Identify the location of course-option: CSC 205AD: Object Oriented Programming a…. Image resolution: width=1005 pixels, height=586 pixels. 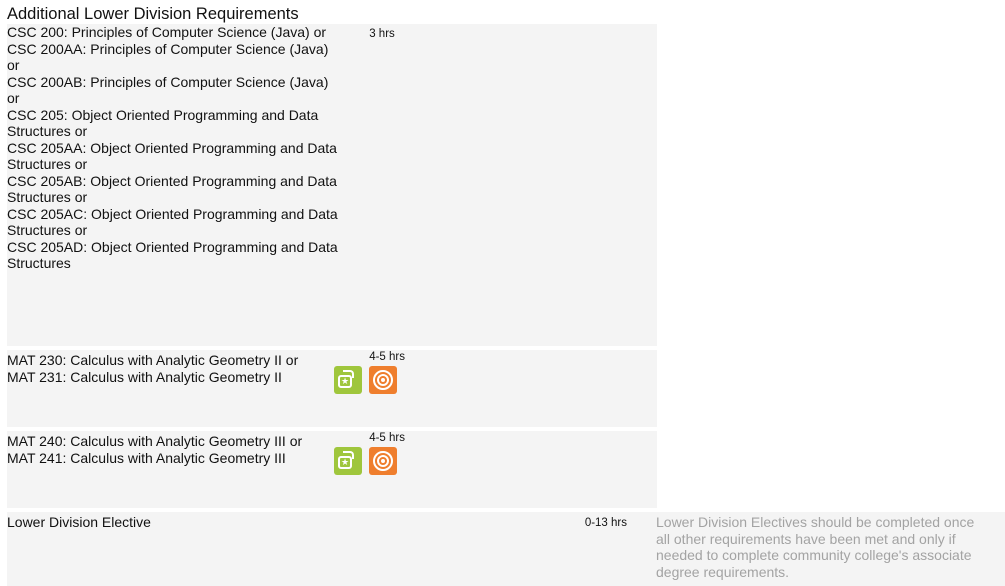
(172, 255).